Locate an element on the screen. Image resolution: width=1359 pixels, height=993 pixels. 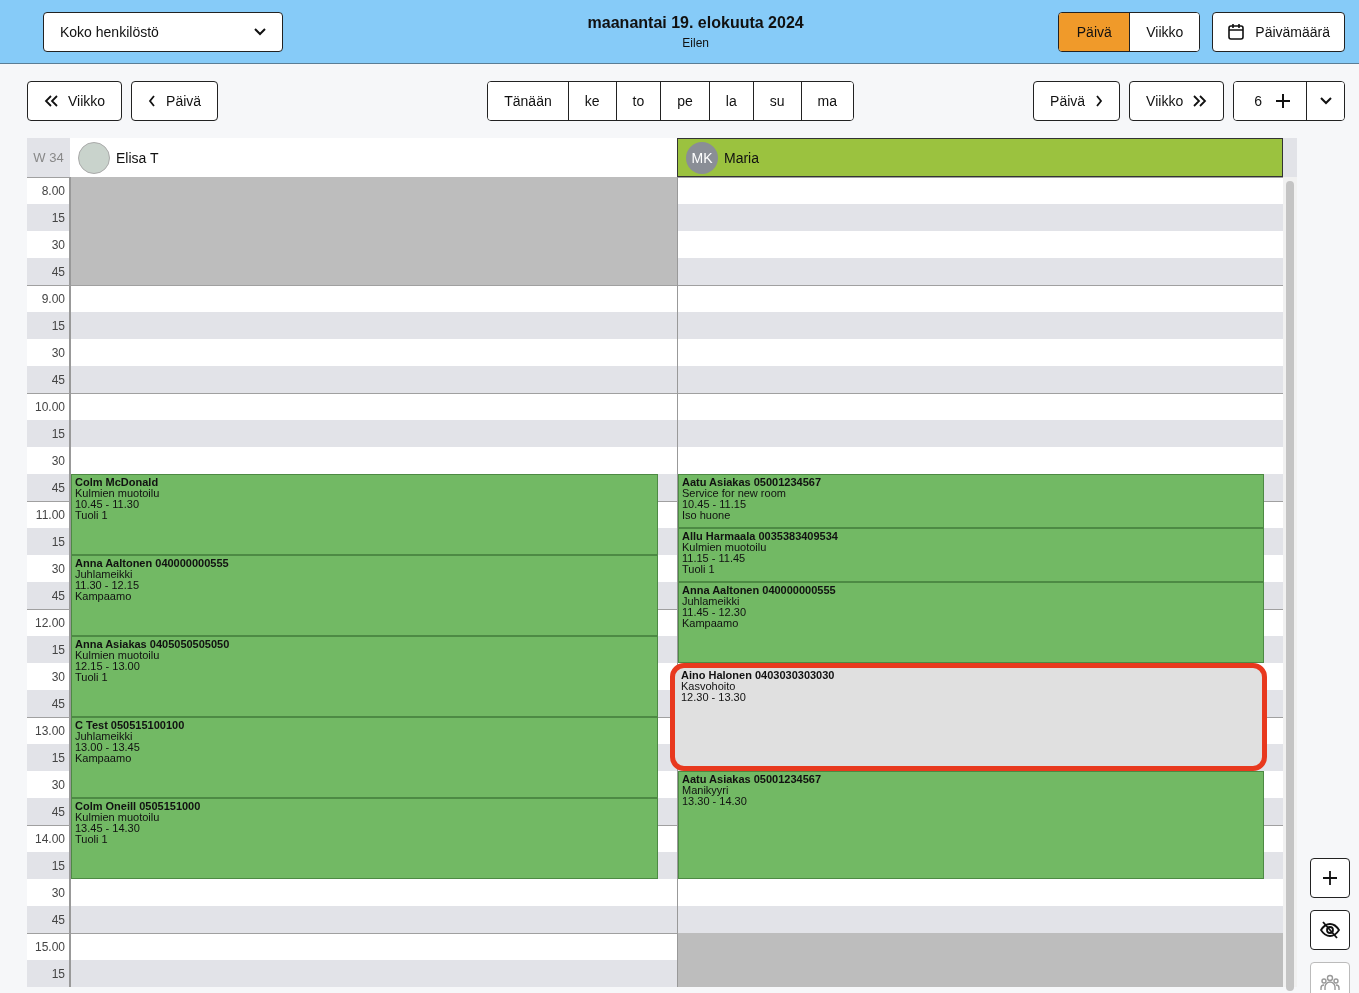
plus-icon is located at coordinates (1283, 101).